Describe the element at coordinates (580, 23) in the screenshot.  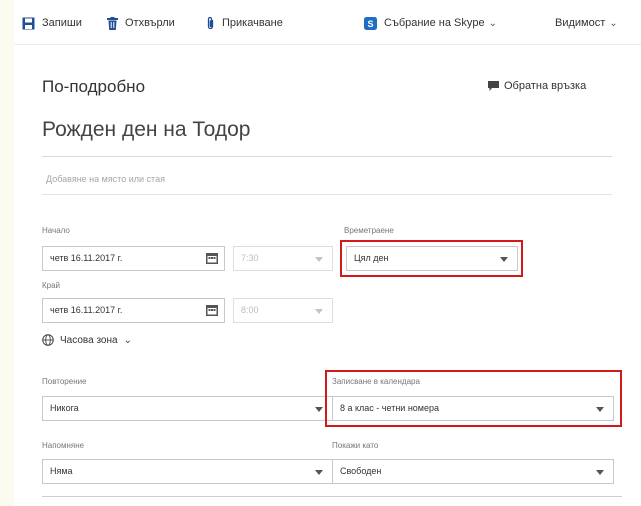
I see `visibility-label: Видимост` at that location.